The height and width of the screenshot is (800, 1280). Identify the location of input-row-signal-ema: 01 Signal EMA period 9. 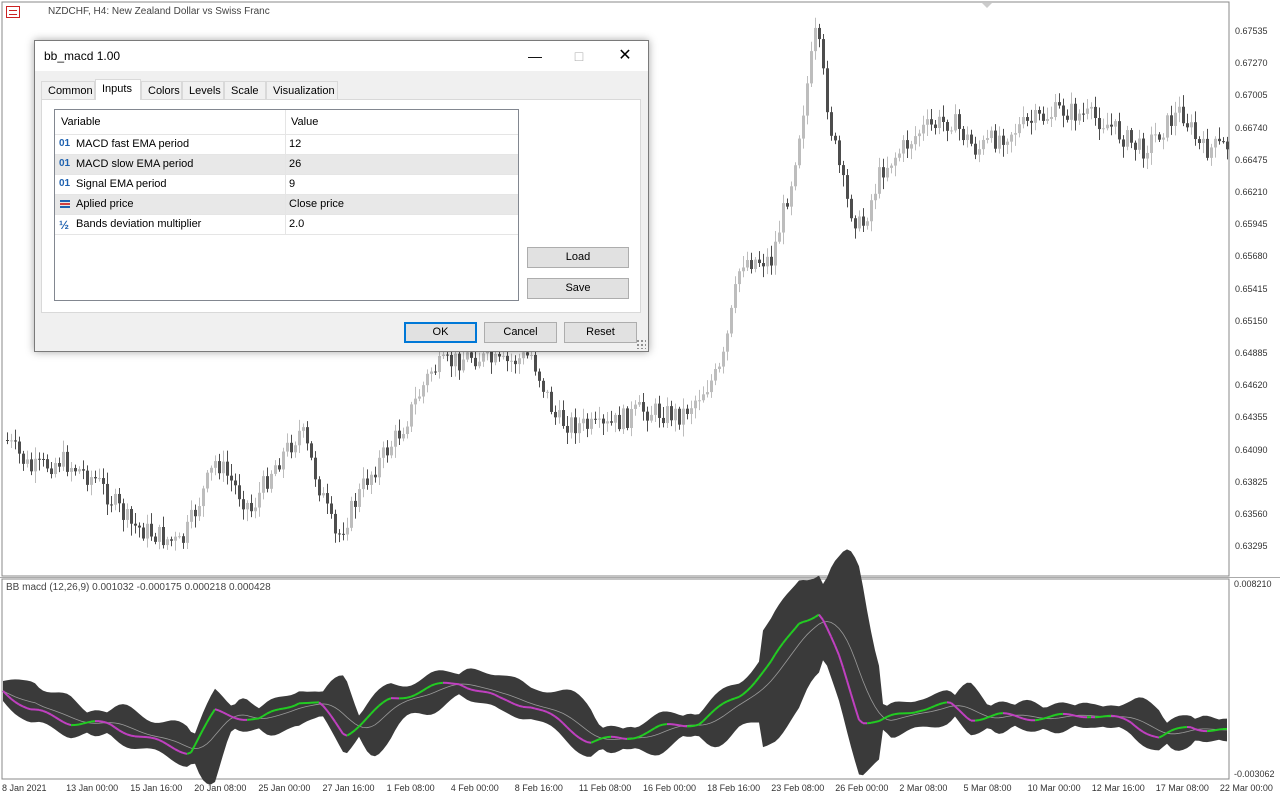
(286, 185).